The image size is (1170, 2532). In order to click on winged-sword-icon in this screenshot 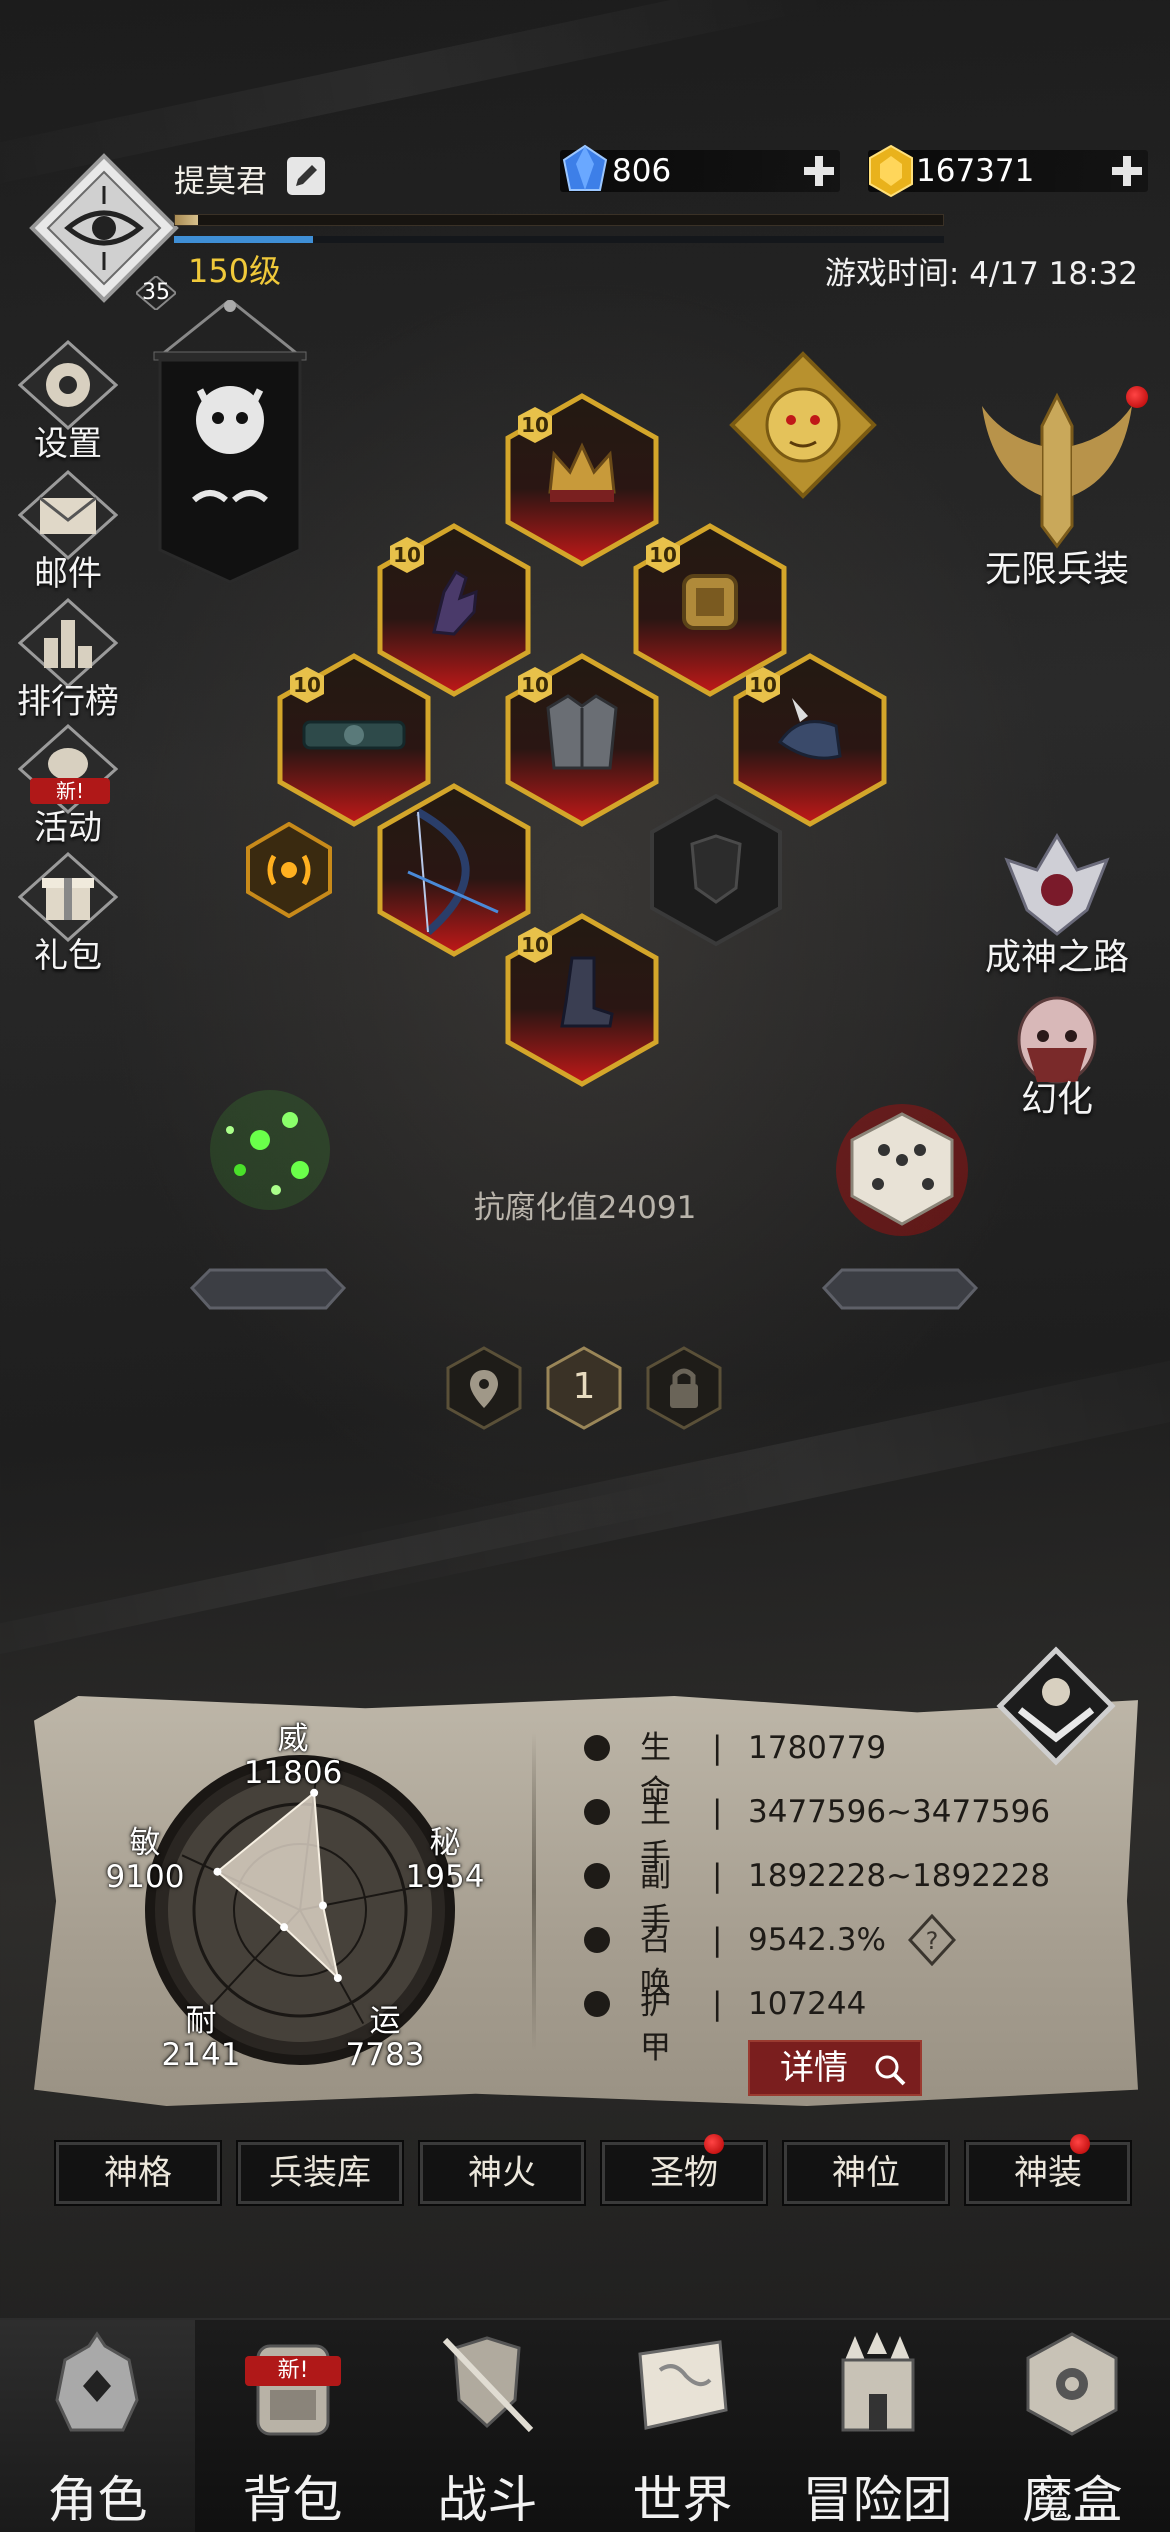, I will do `click(1057, 470)`.